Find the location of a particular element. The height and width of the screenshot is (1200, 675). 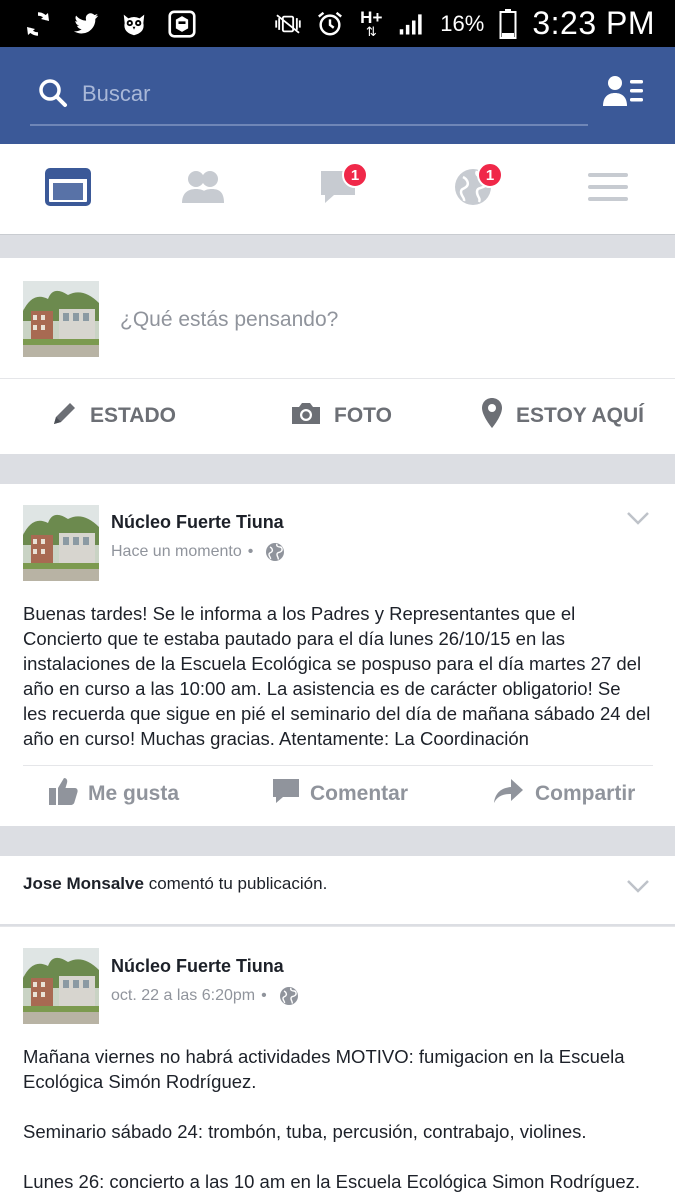

friends-icon is located at coordinates (203, 189).